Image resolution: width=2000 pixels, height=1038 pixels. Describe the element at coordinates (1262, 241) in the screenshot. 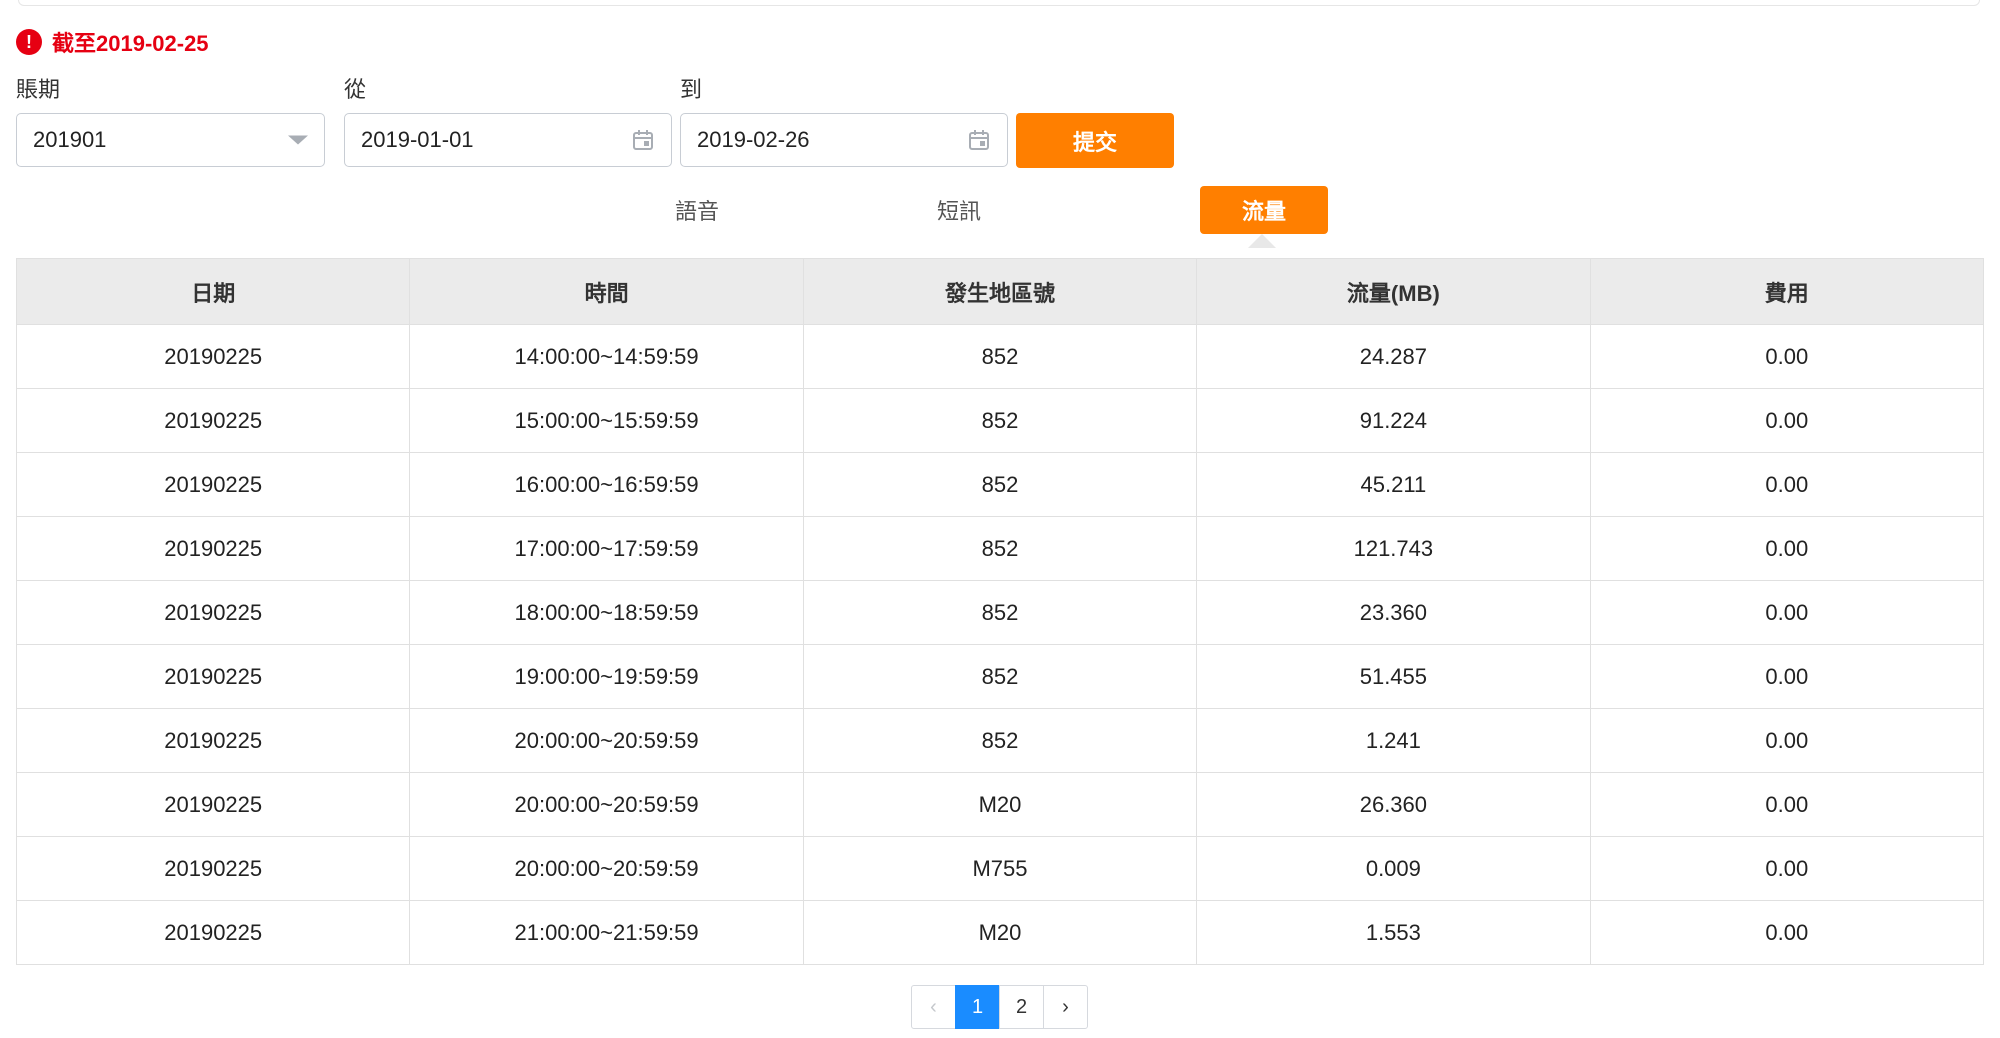

I see `tab-pointer` at that location.